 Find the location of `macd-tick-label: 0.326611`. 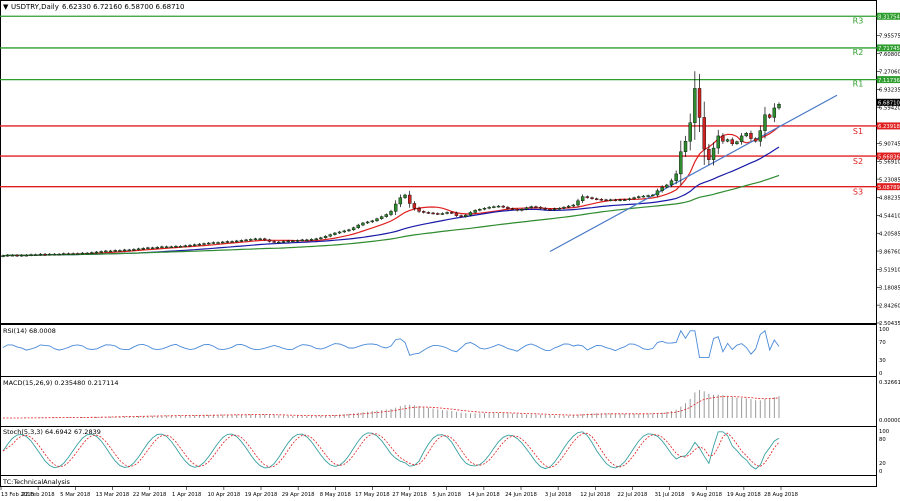

macd-tick-label: 0.326611 is located at coordinates (889, 383).